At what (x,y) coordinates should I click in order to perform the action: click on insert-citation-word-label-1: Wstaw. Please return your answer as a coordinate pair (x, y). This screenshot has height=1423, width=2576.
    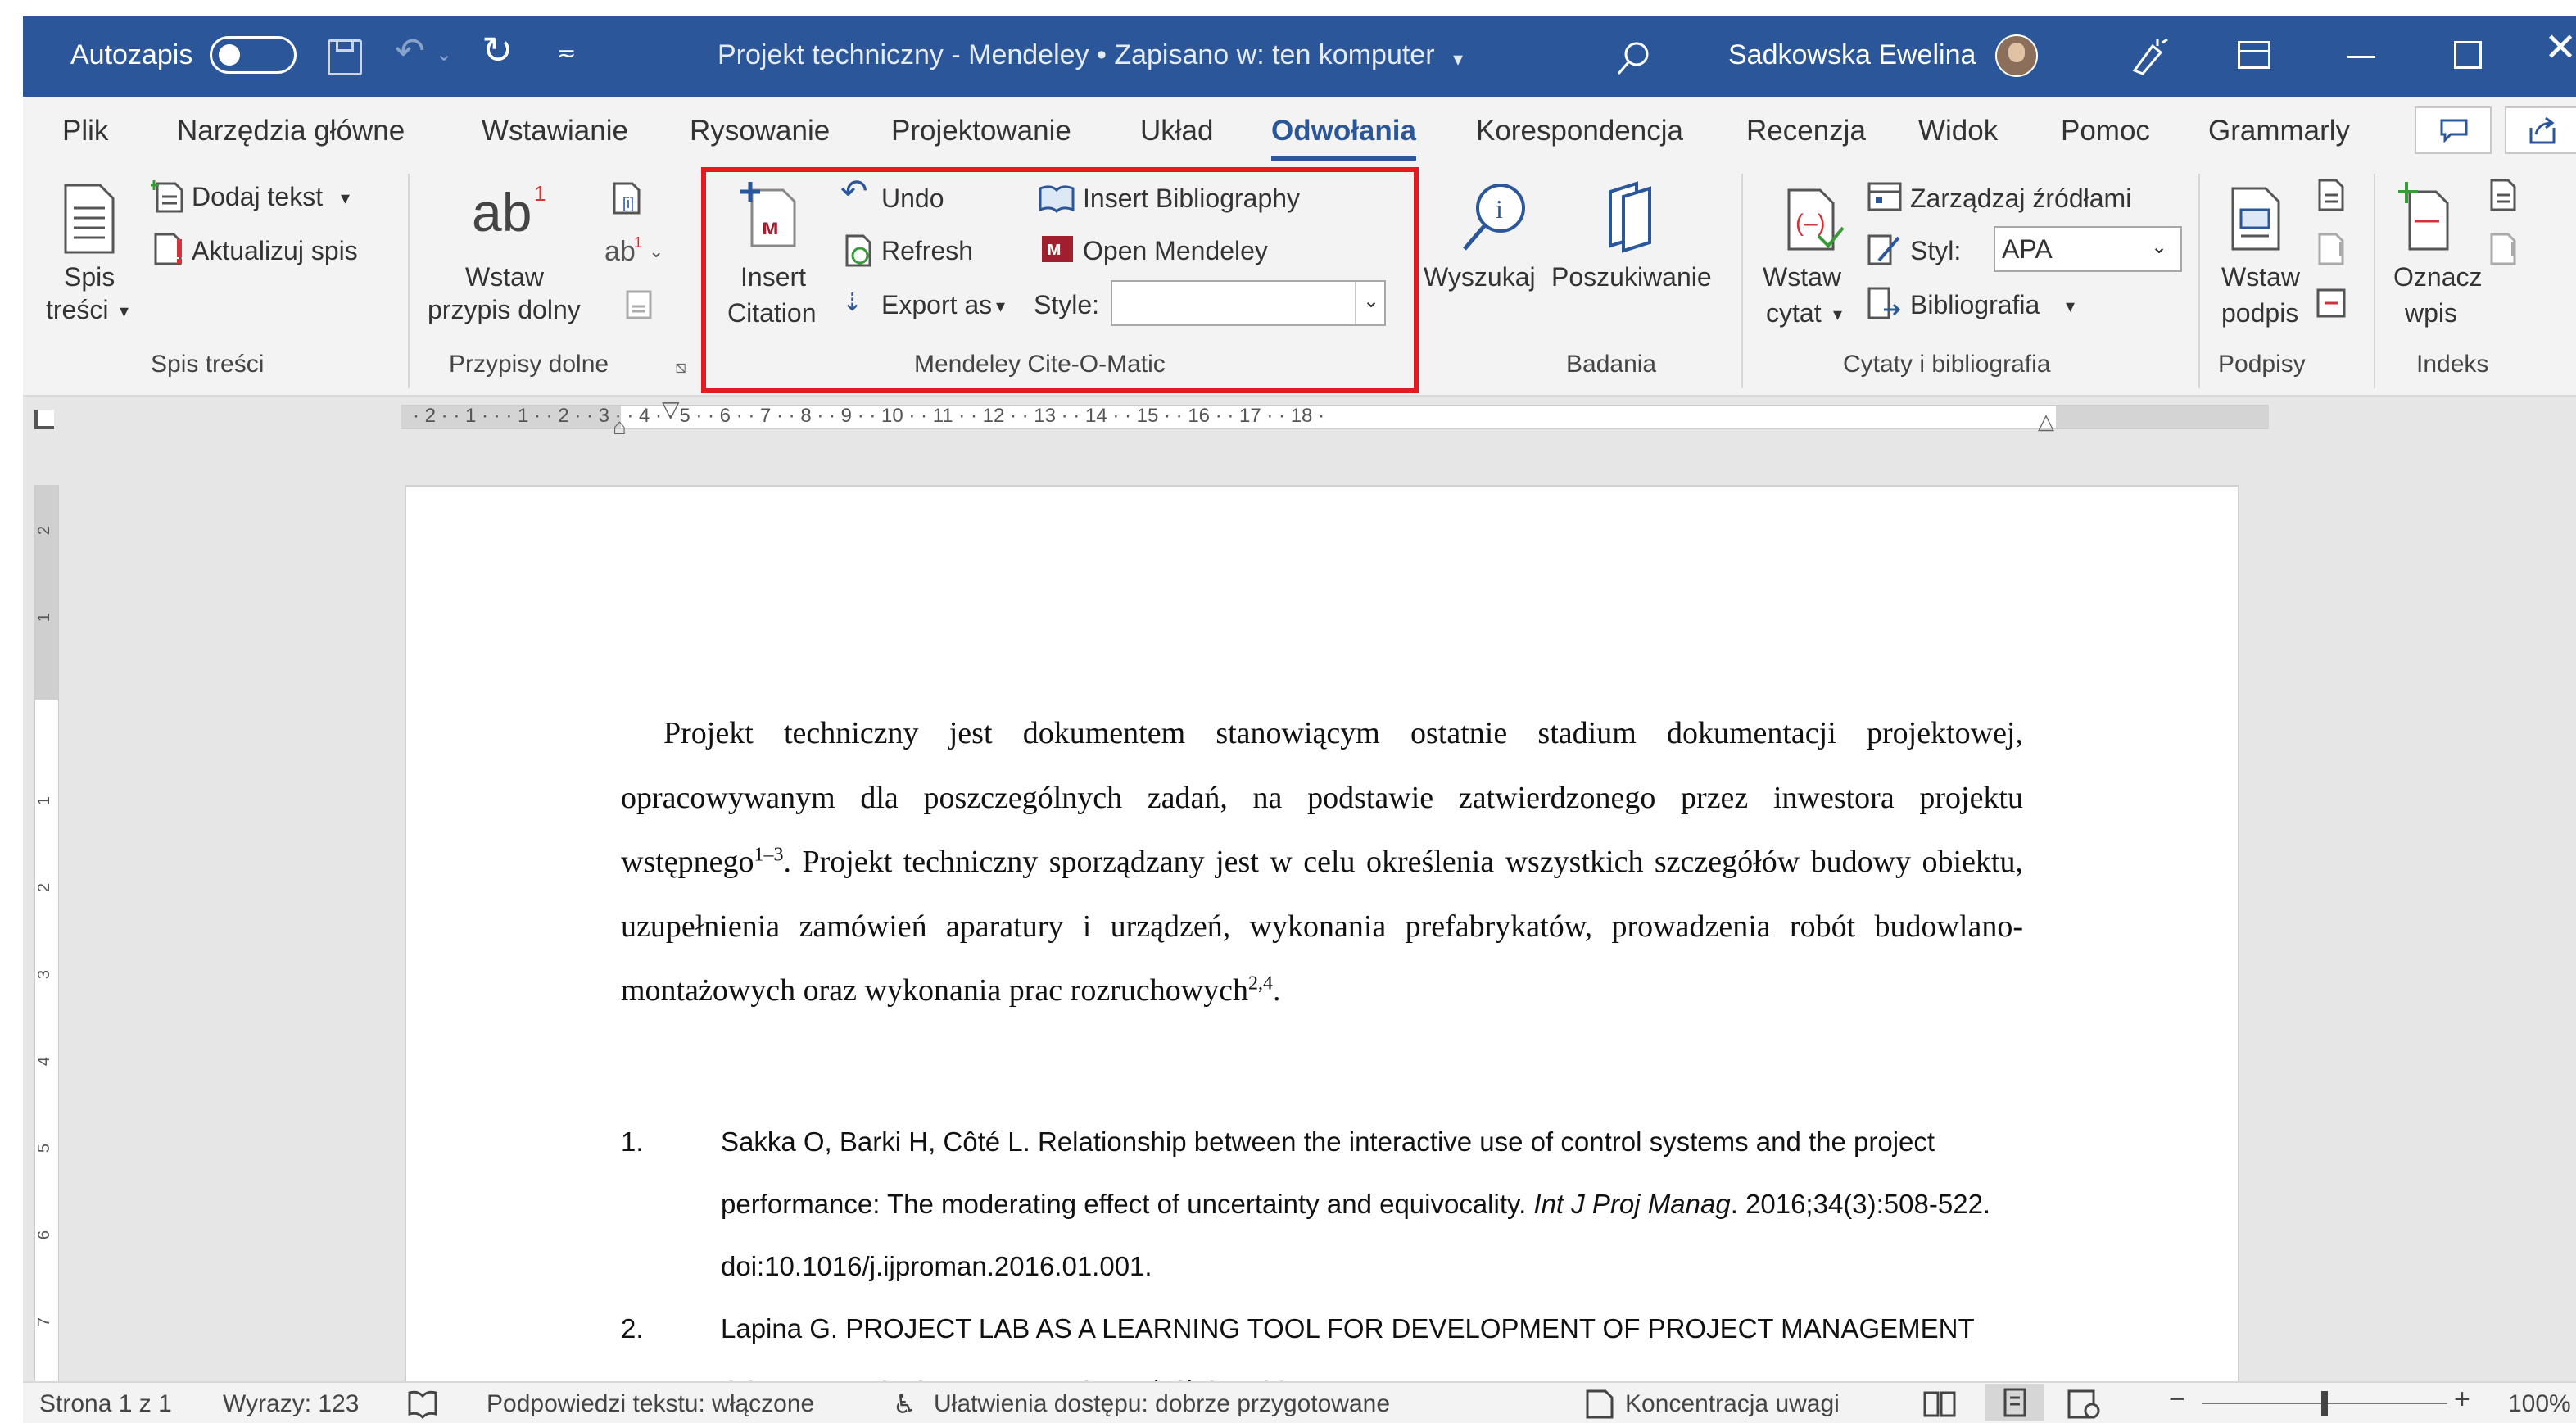
    Looking at the image, I should click on (1802, 277).